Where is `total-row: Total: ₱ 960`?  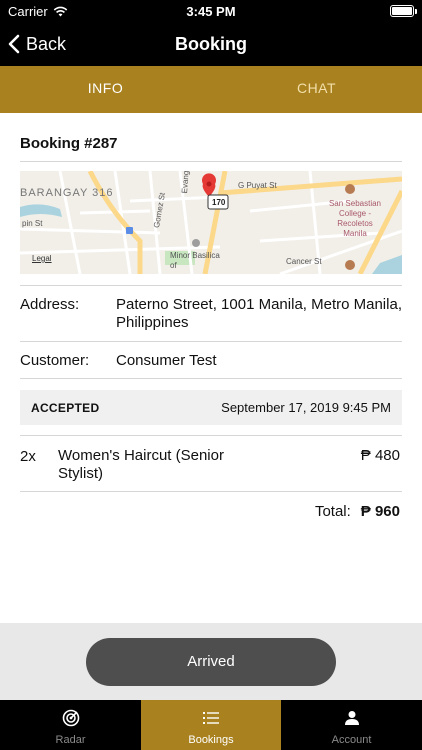
total-row: Total: ₱ 960 is located at coordinates (357, 511).